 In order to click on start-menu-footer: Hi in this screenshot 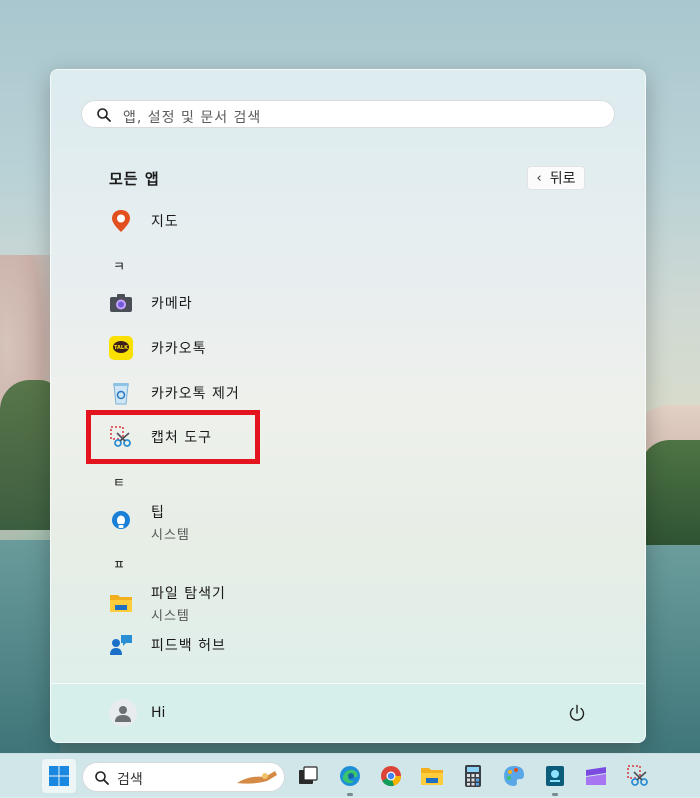, I will do `click(348, 712)`.